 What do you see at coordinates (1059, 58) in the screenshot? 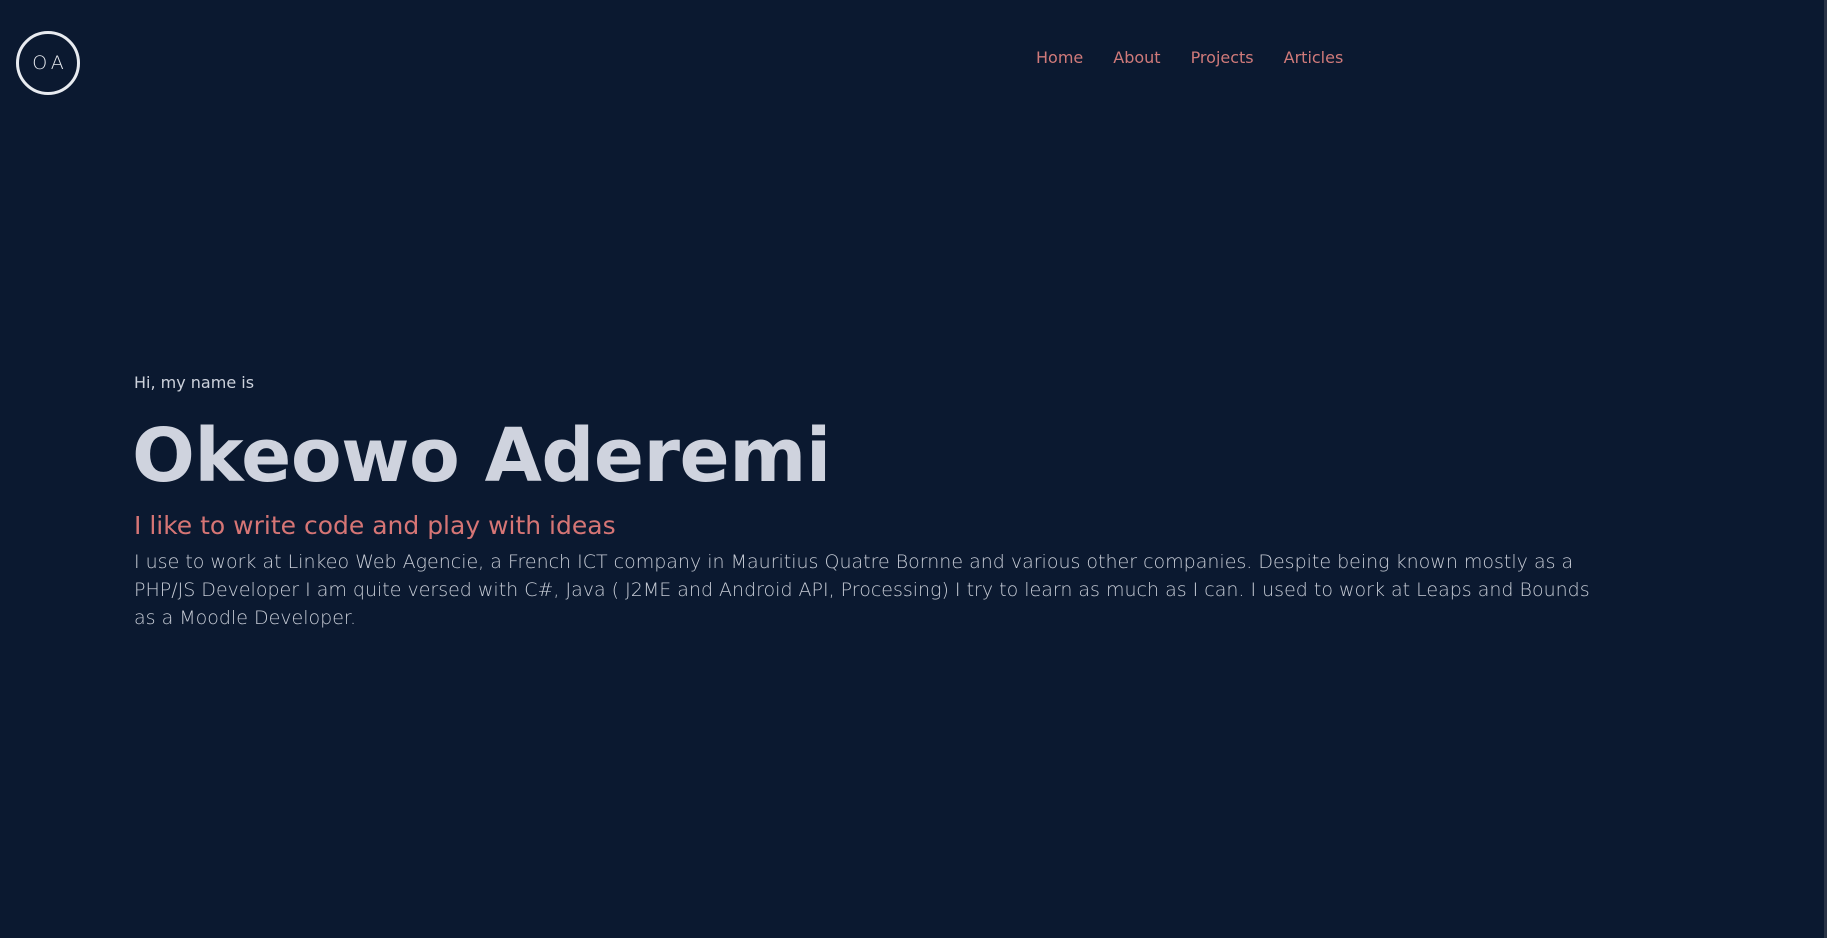
I see `nav-link-home: Home` at bounding box center [1059, 58].